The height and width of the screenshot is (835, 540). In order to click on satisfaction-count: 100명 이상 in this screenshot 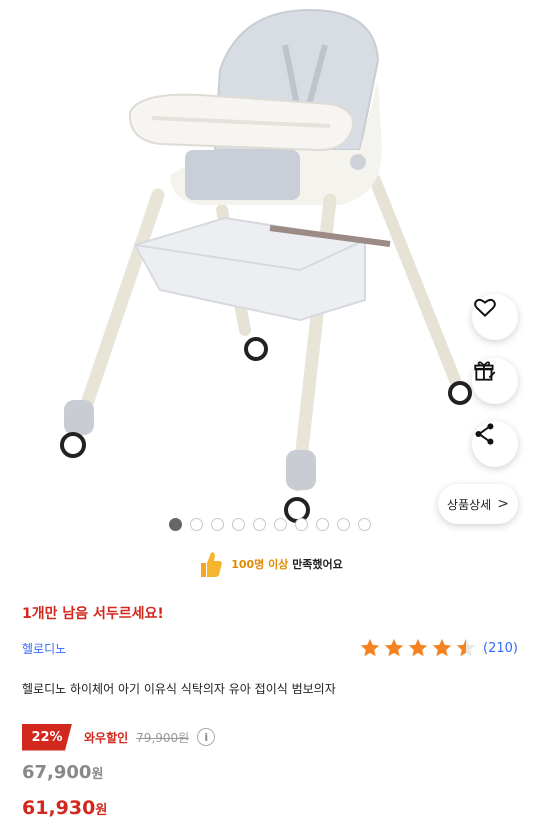, I will do `click(260, 564)`.